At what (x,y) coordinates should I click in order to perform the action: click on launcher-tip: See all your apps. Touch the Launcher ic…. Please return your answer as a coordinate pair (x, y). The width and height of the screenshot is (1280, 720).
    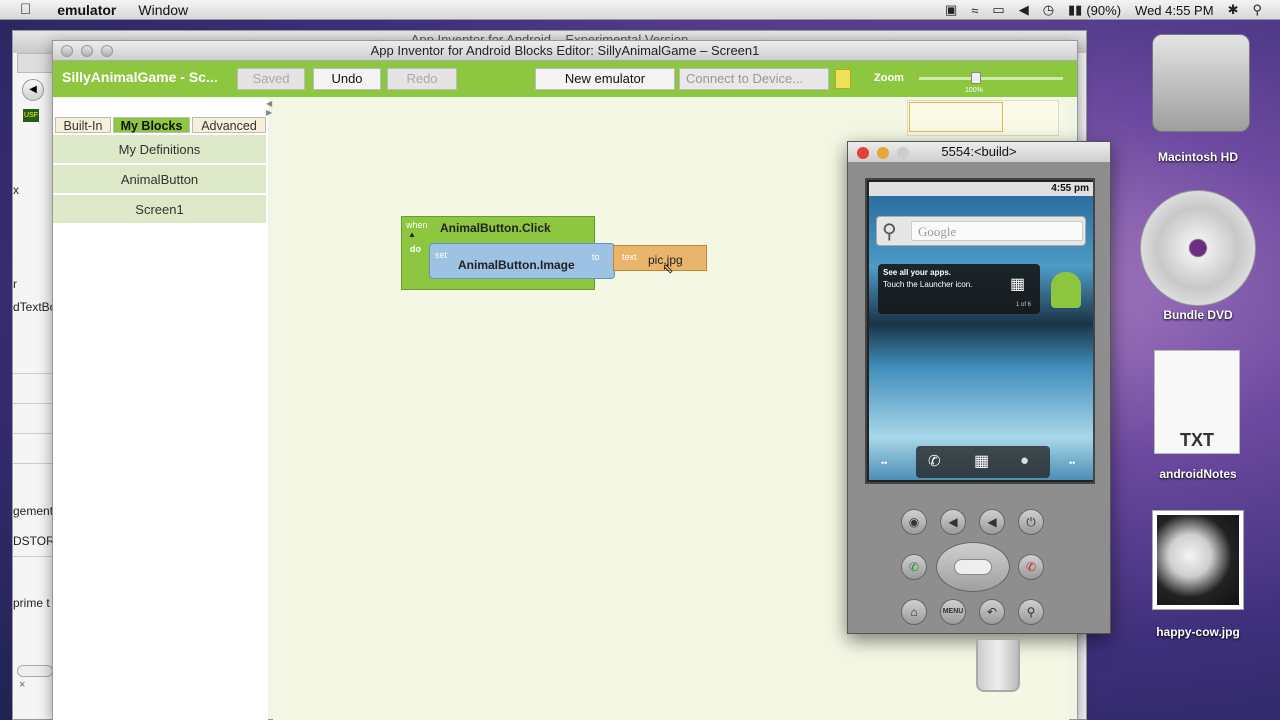
    Looking at the image, I should click on (959, 289).